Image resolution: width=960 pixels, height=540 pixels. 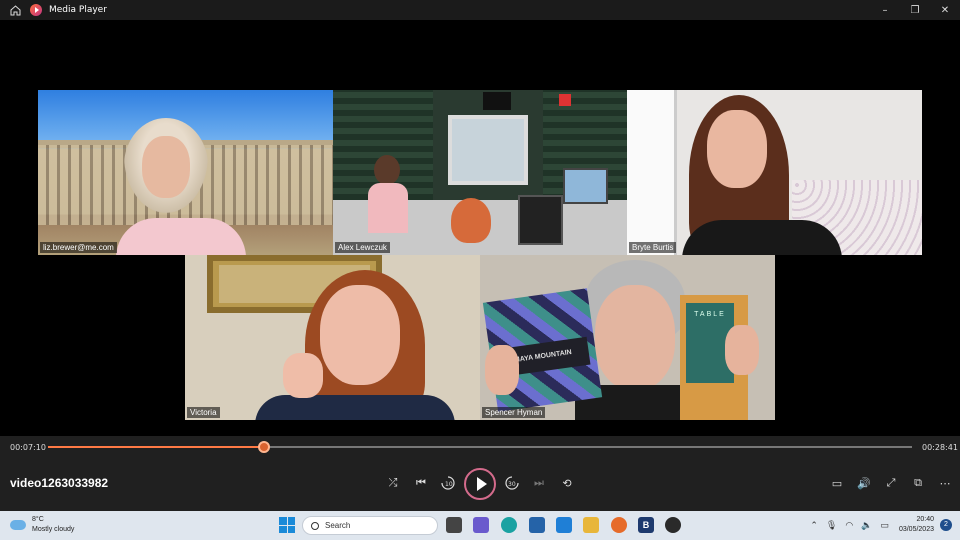 I want to click on task-view-icon, so click(x=454, y=525).